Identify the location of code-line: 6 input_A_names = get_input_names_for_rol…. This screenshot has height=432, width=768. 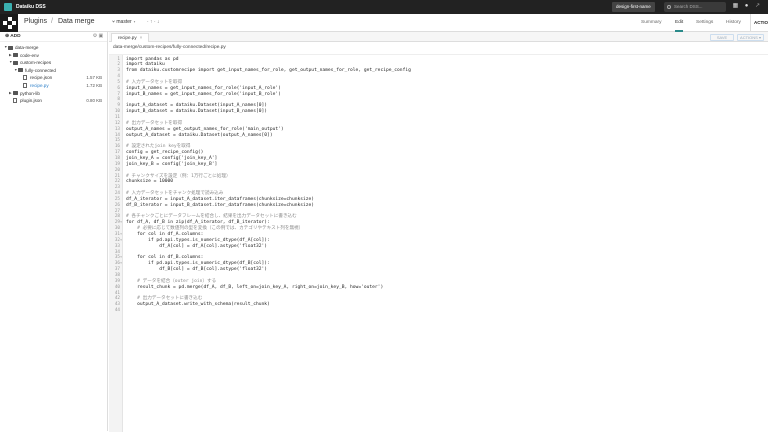
(438, 89).